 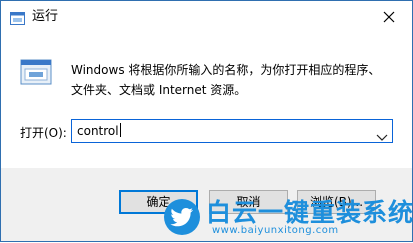 I want to click on open-input-value: control, so click(x=99, y=131).